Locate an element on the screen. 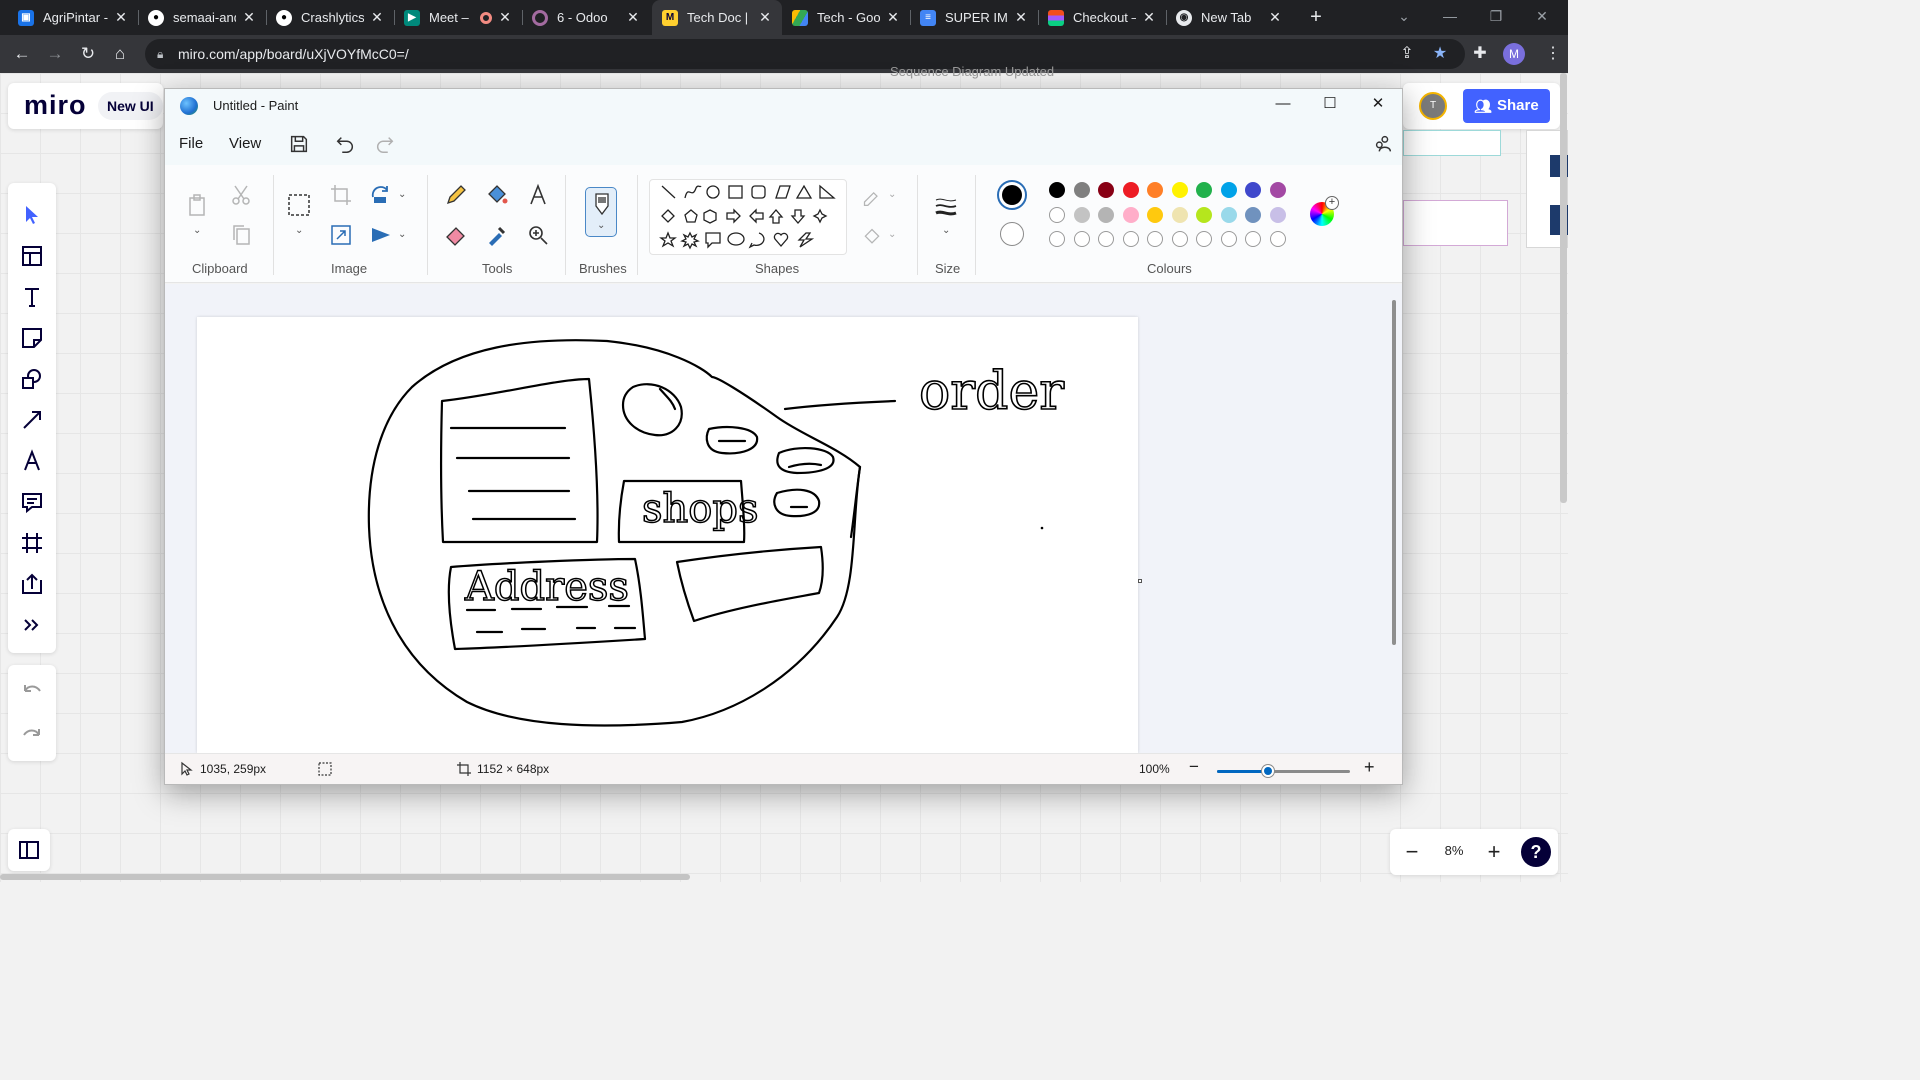 This screenshot has width=1920, height=1080. rotate-icon is located at coordinates (381, 195).